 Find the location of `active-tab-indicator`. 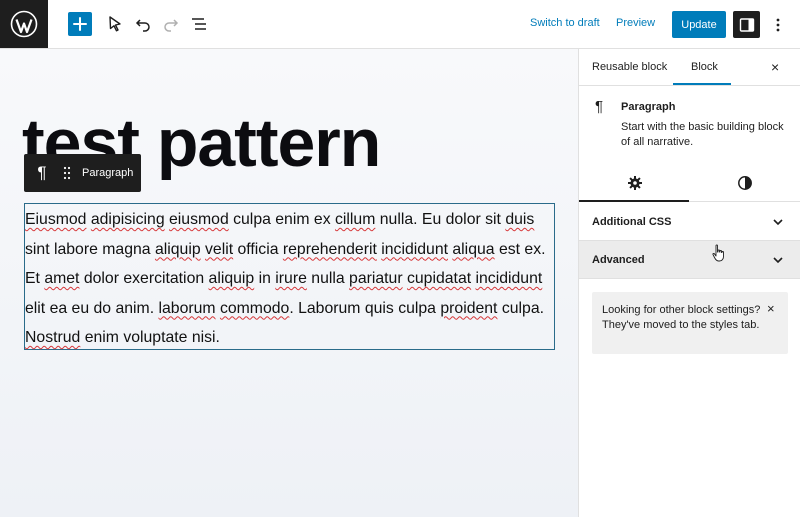

active-tab-indicator is located at coordinates (702, 84).